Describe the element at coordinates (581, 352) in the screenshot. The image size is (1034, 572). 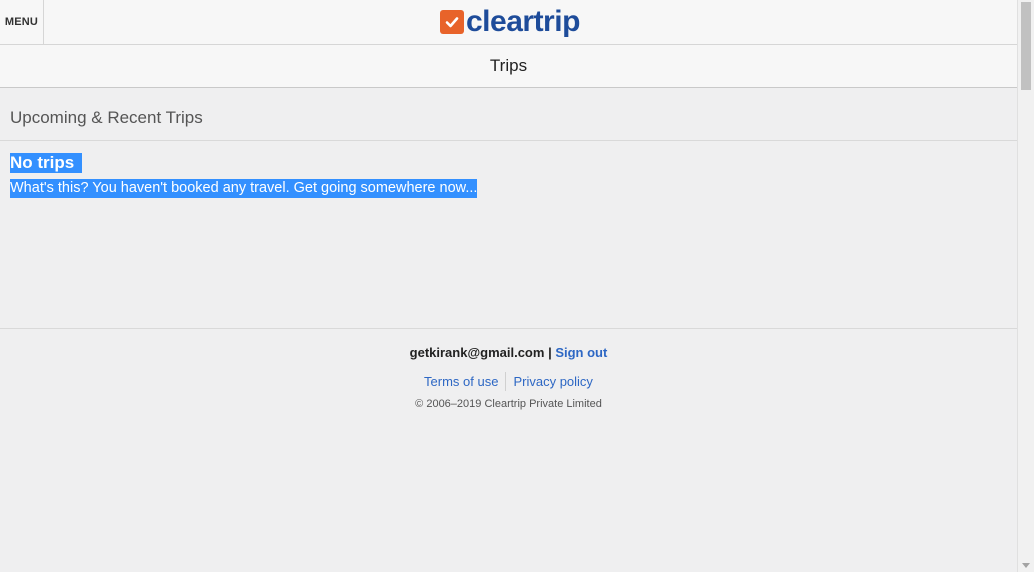
I see `sign-out-link: Sign out` at that location.